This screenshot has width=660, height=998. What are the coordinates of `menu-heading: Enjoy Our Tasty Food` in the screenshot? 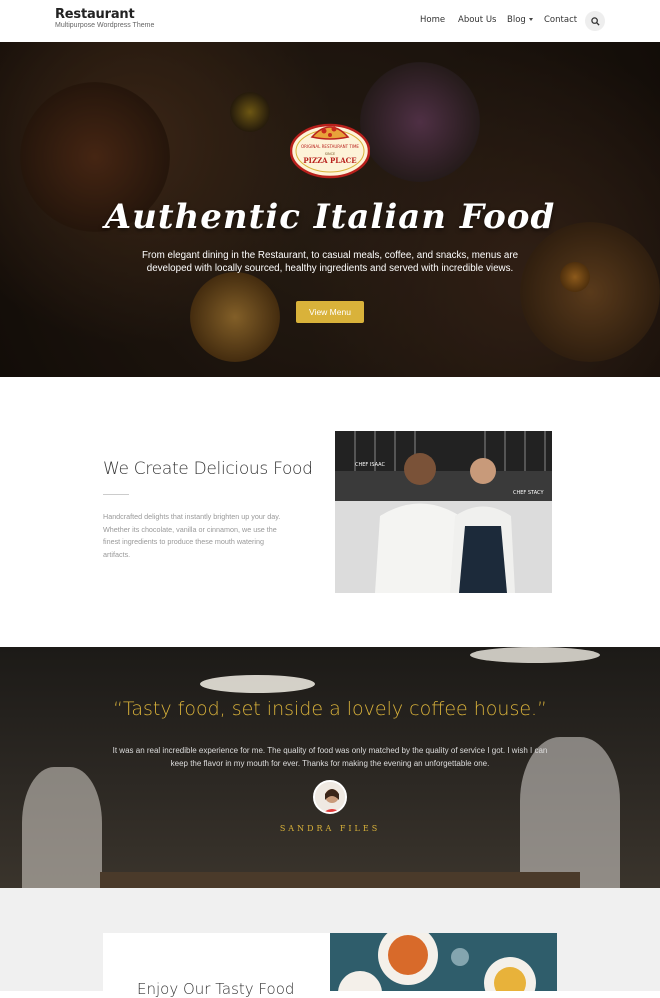 It's located at (216, 989).